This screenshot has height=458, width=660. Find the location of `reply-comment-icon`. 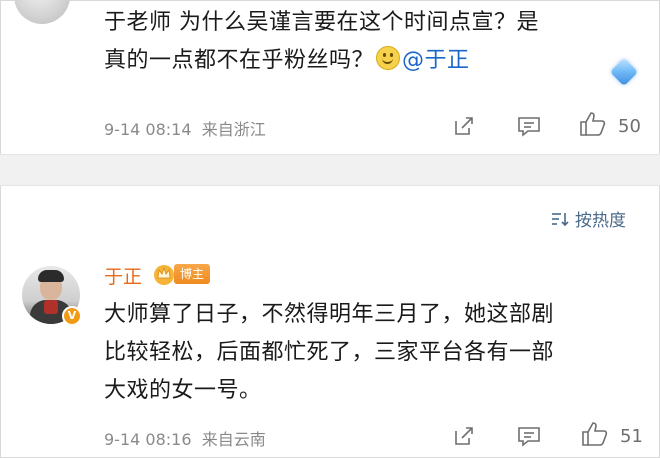

reply-comment-icon is located at coordinates (529, 436).